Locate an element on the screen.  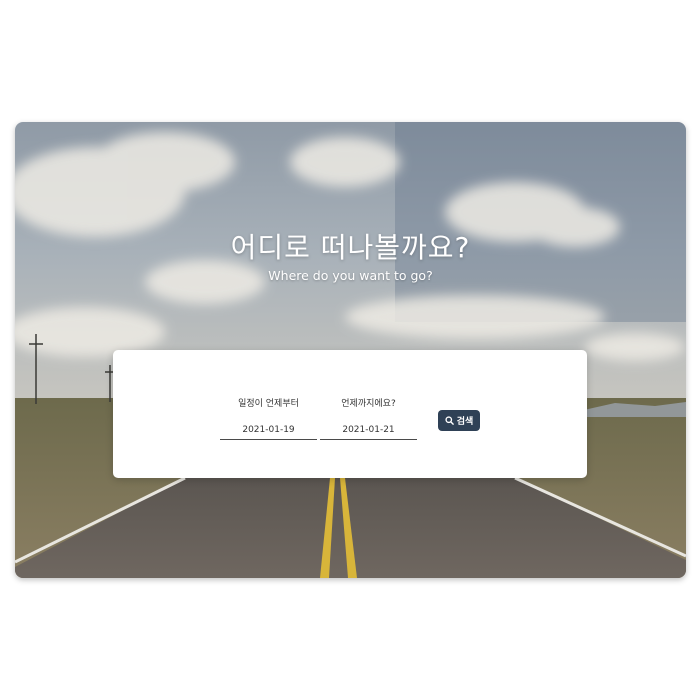
search-button: 검색 is located at coordinates (459, 420).